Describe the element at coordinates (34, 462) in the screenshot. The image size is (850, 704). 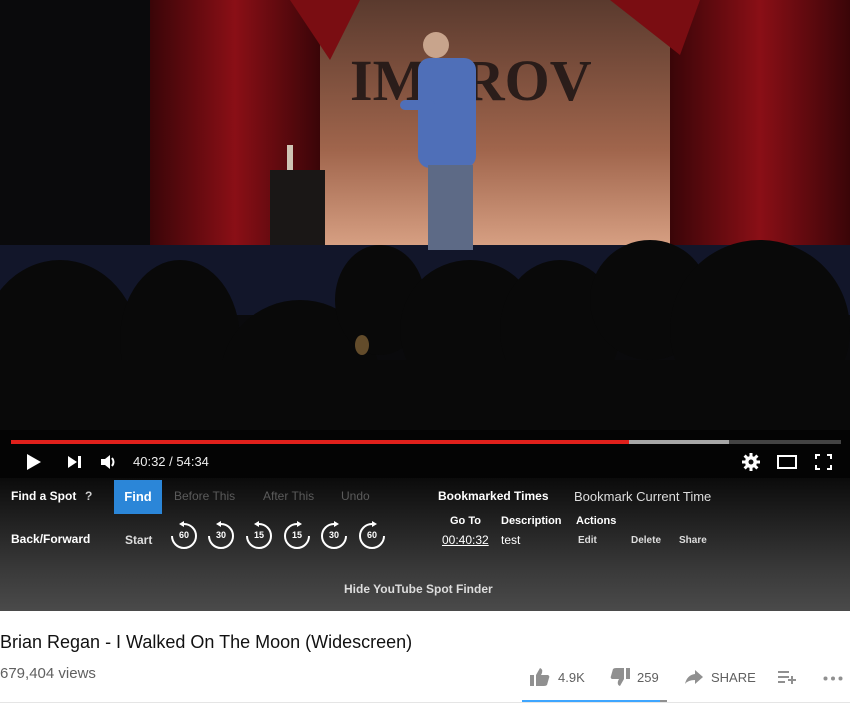
I see `play-icon` at that location.